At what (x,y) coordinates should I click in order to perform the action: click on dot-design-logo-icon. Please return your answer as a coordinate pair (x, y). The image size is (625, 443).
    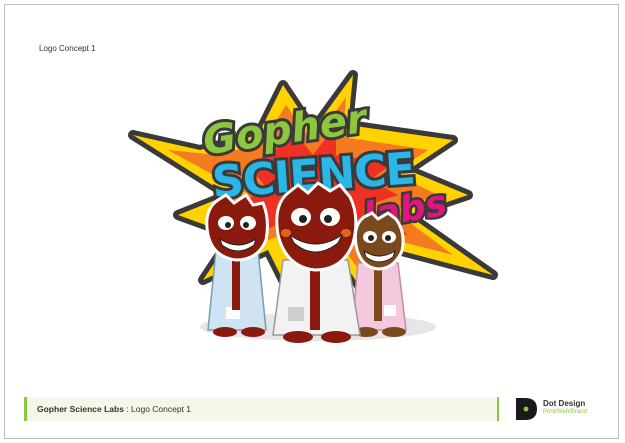
    Looking at the image, I should click on (526, 409).